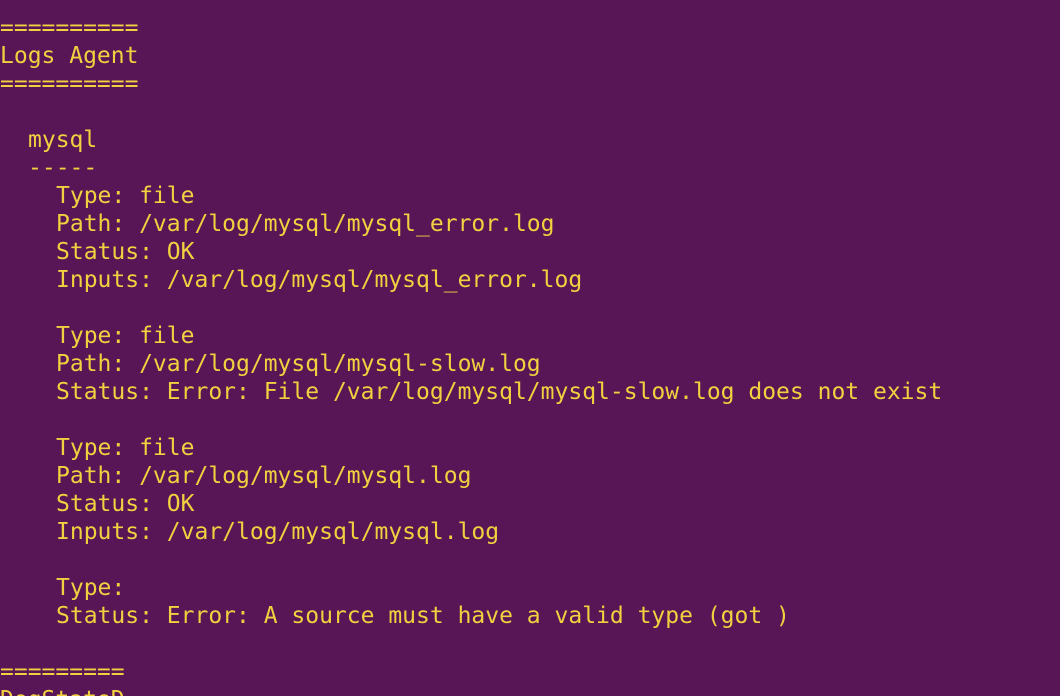 The image size is (1060, 696). Describe the element at coordinates (63, 168) in the screenshot. I see `integration-underline: -----` at that location.